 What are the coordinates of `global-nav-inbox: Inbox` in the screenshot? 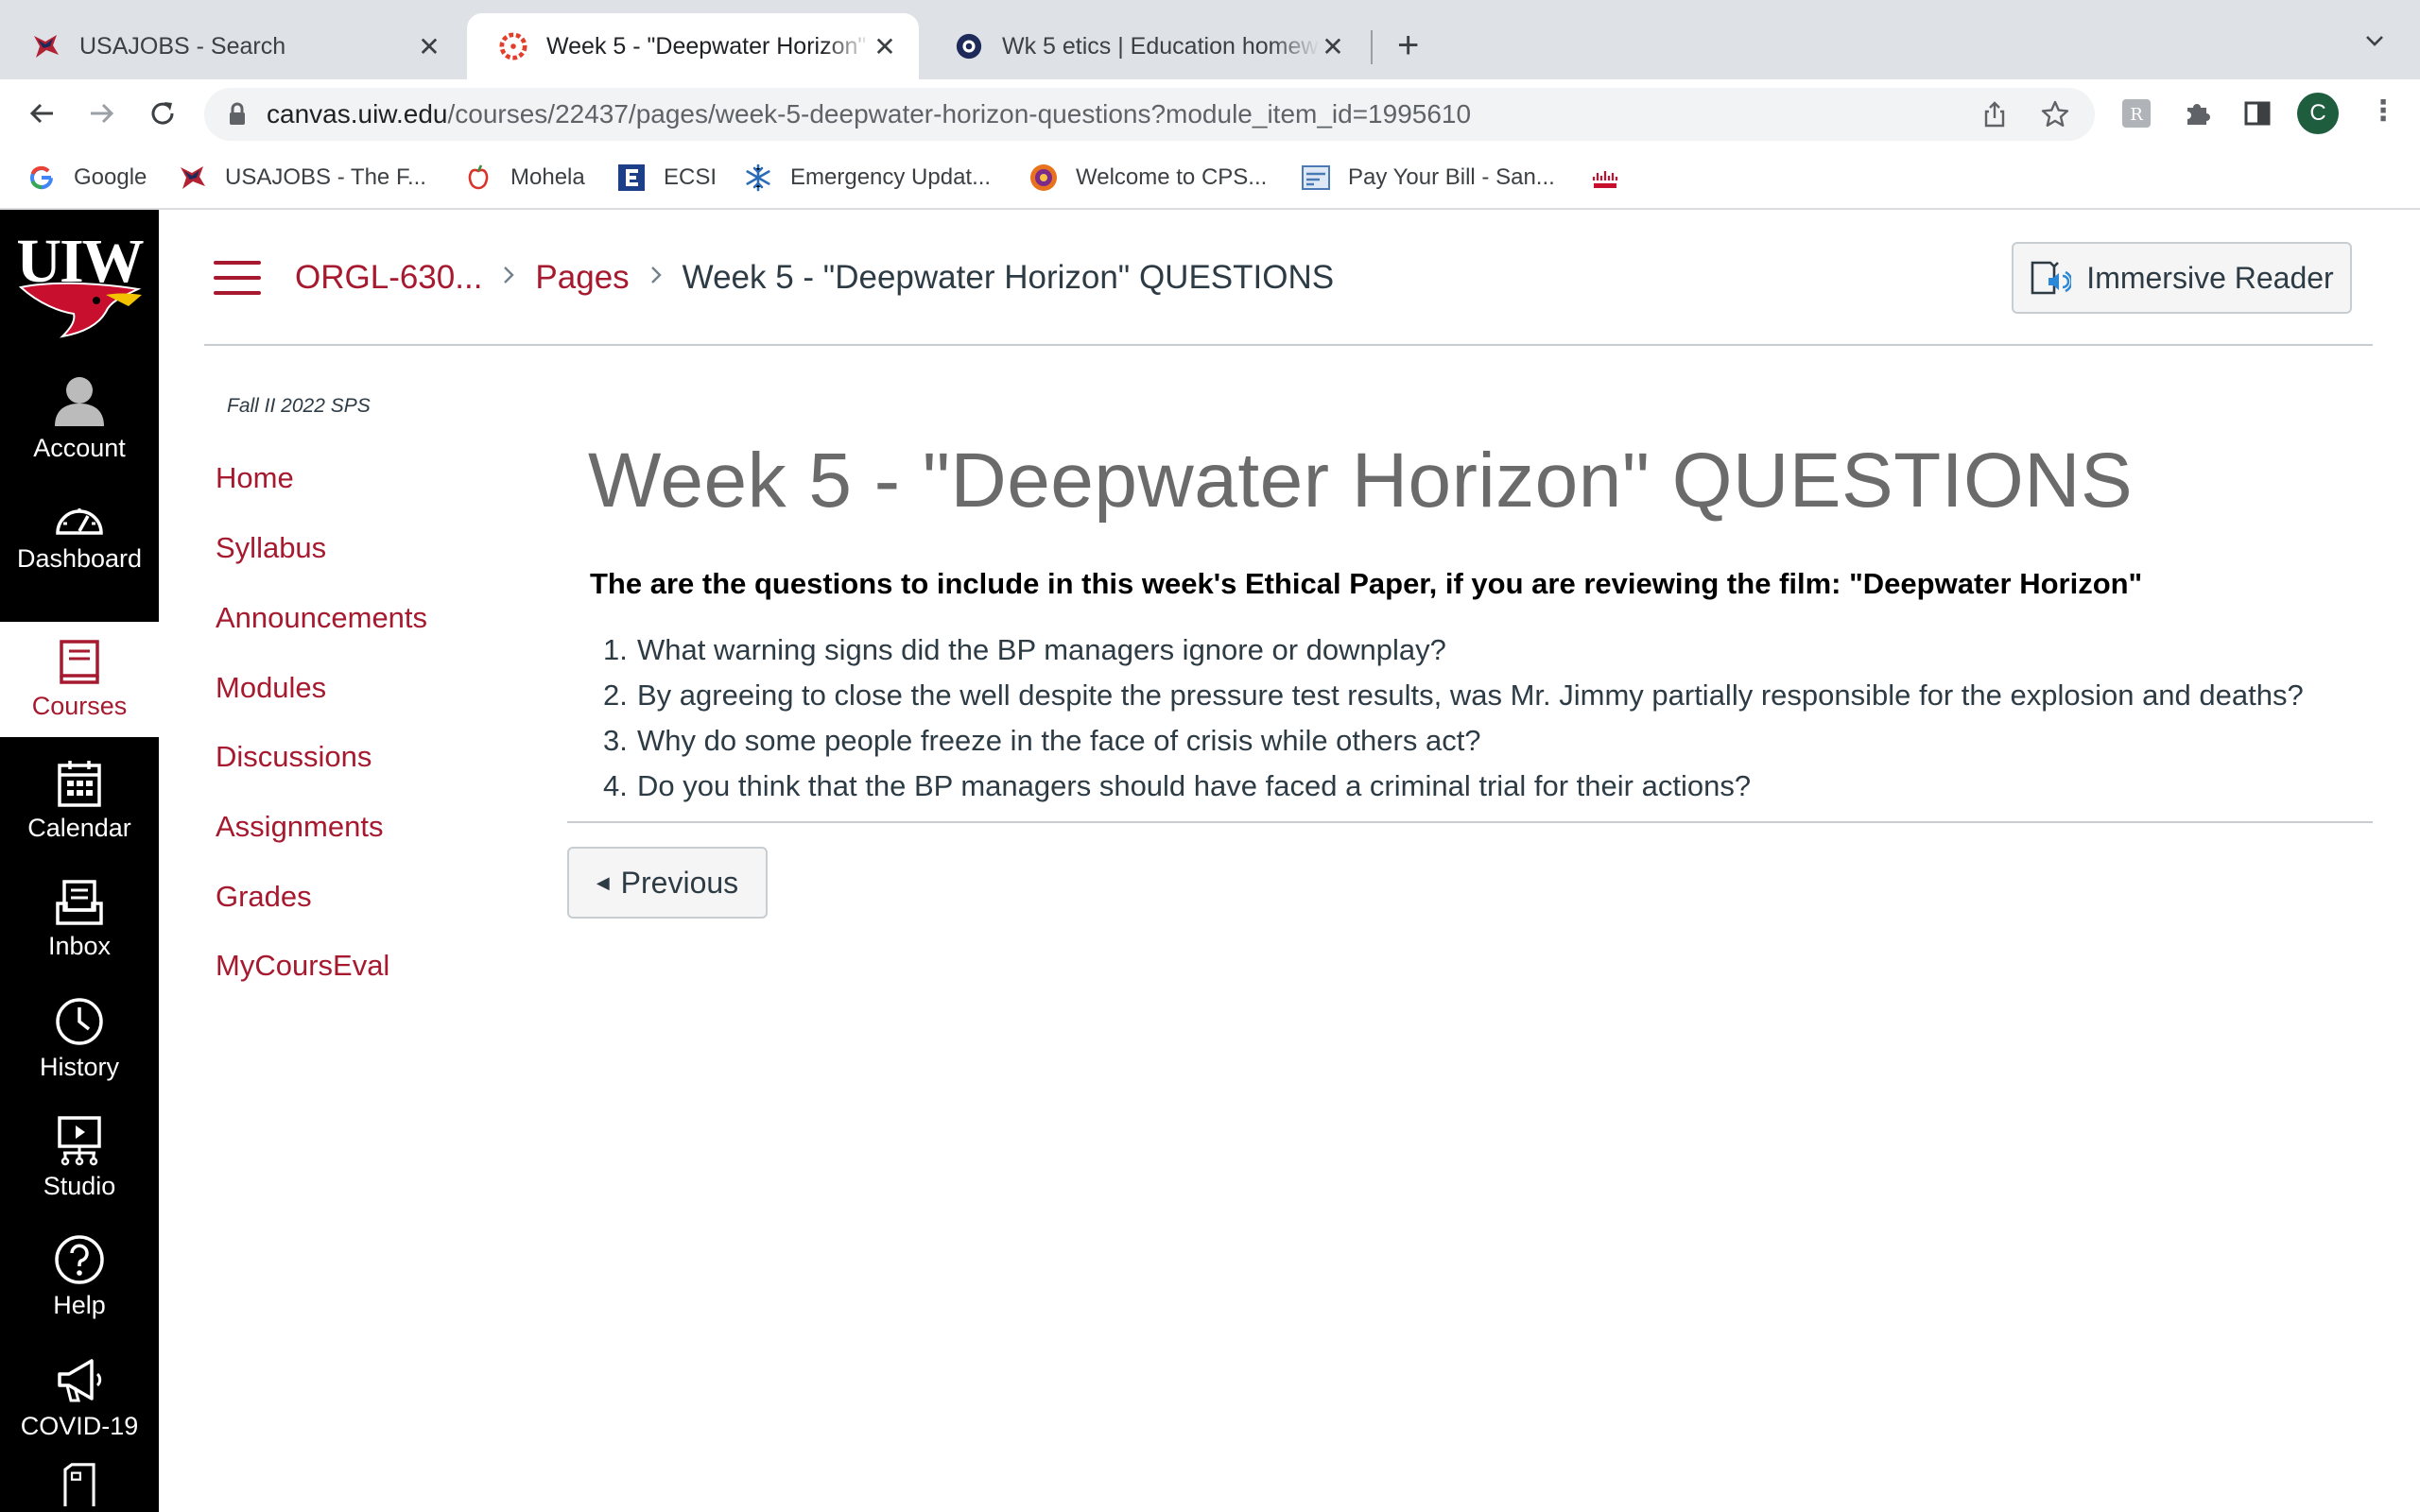 It's located at (79, 919).